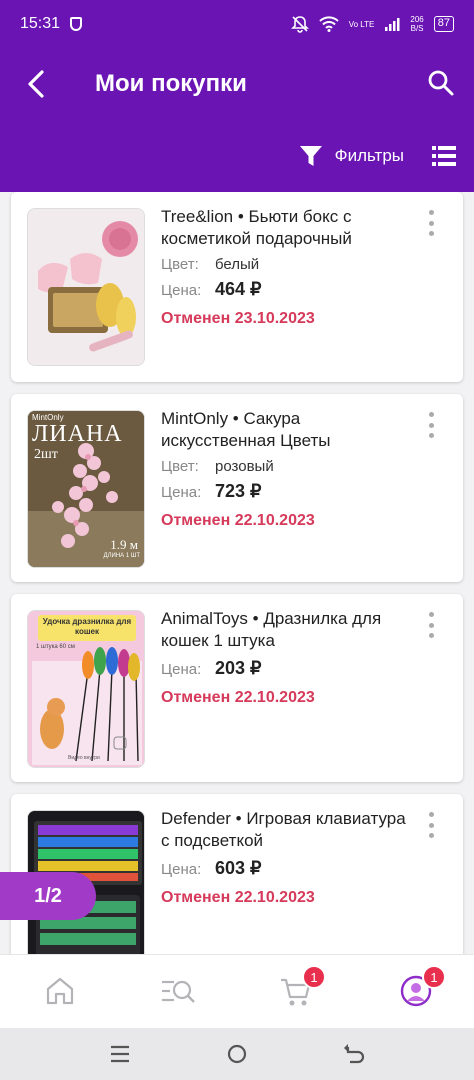  I want to click on network-speed: 206 B/S, so click(417, 24).